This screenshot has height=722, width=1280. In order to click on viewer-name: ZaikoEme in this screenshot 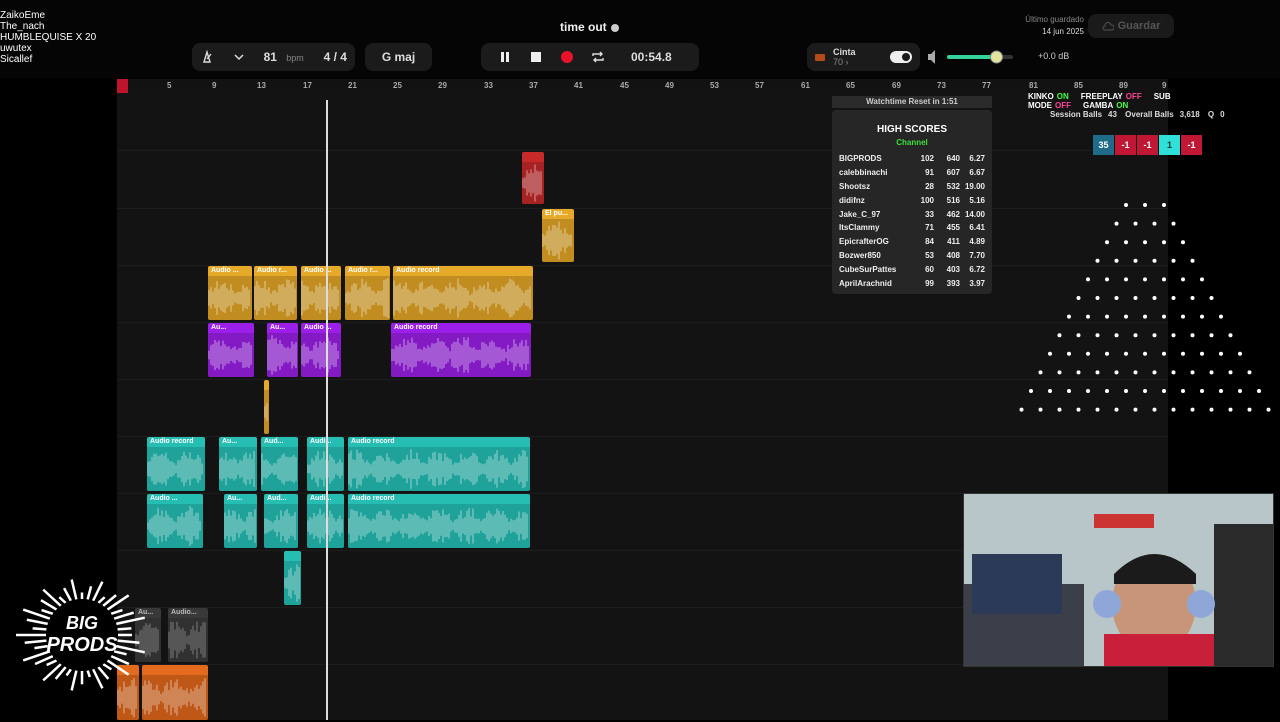, I will do `click(23, 15)`.